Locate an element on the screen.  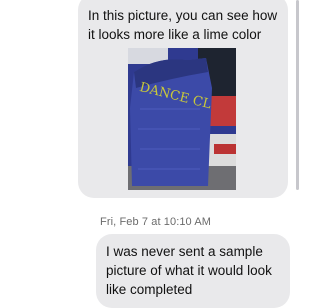
scrollbar is located at coordinates (297, 95).